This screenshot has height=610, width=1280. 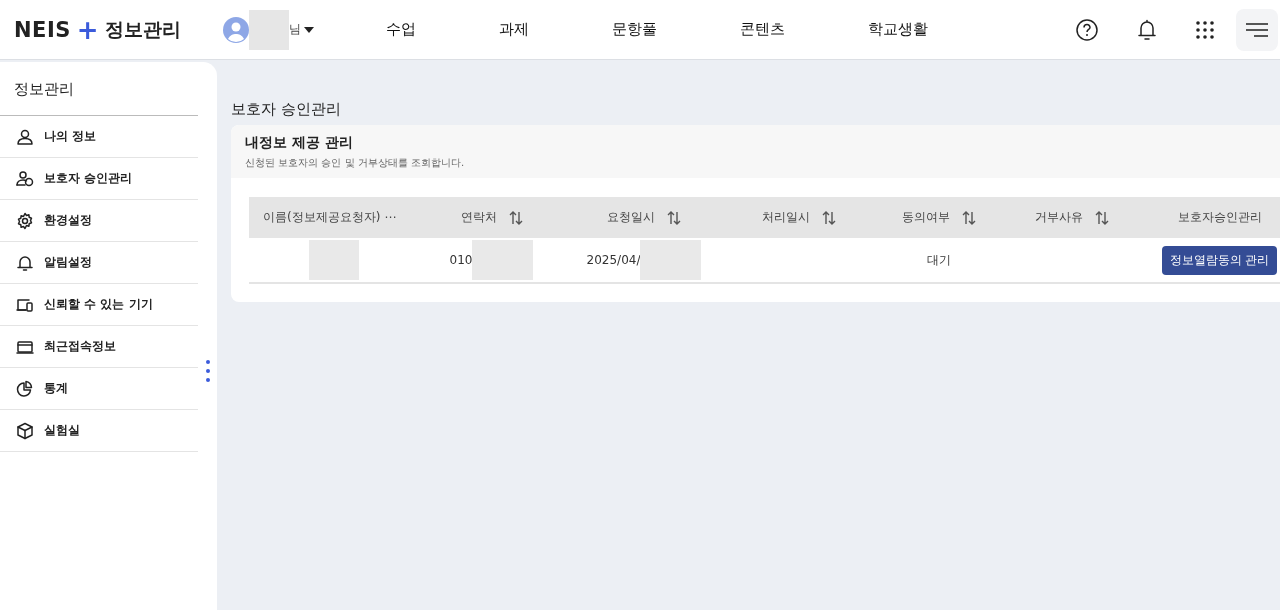 I want to click on nav-link: 수업, so click(x=400, y=29).